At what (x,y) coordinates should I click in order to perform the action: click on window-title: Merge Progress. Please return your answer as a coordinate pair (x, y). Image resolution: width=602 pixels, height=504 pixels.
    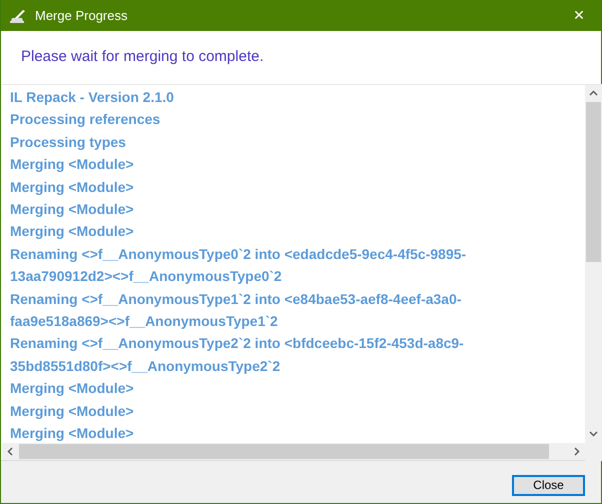
    Looking at the image, I should click on (81, 15).